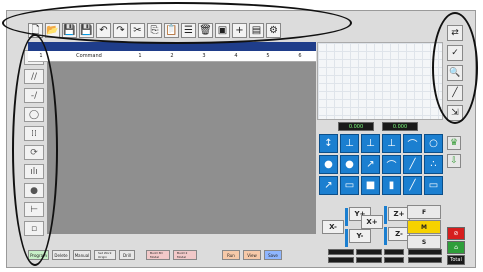  I want to click on y-plus-indicator, so click(346, 217).